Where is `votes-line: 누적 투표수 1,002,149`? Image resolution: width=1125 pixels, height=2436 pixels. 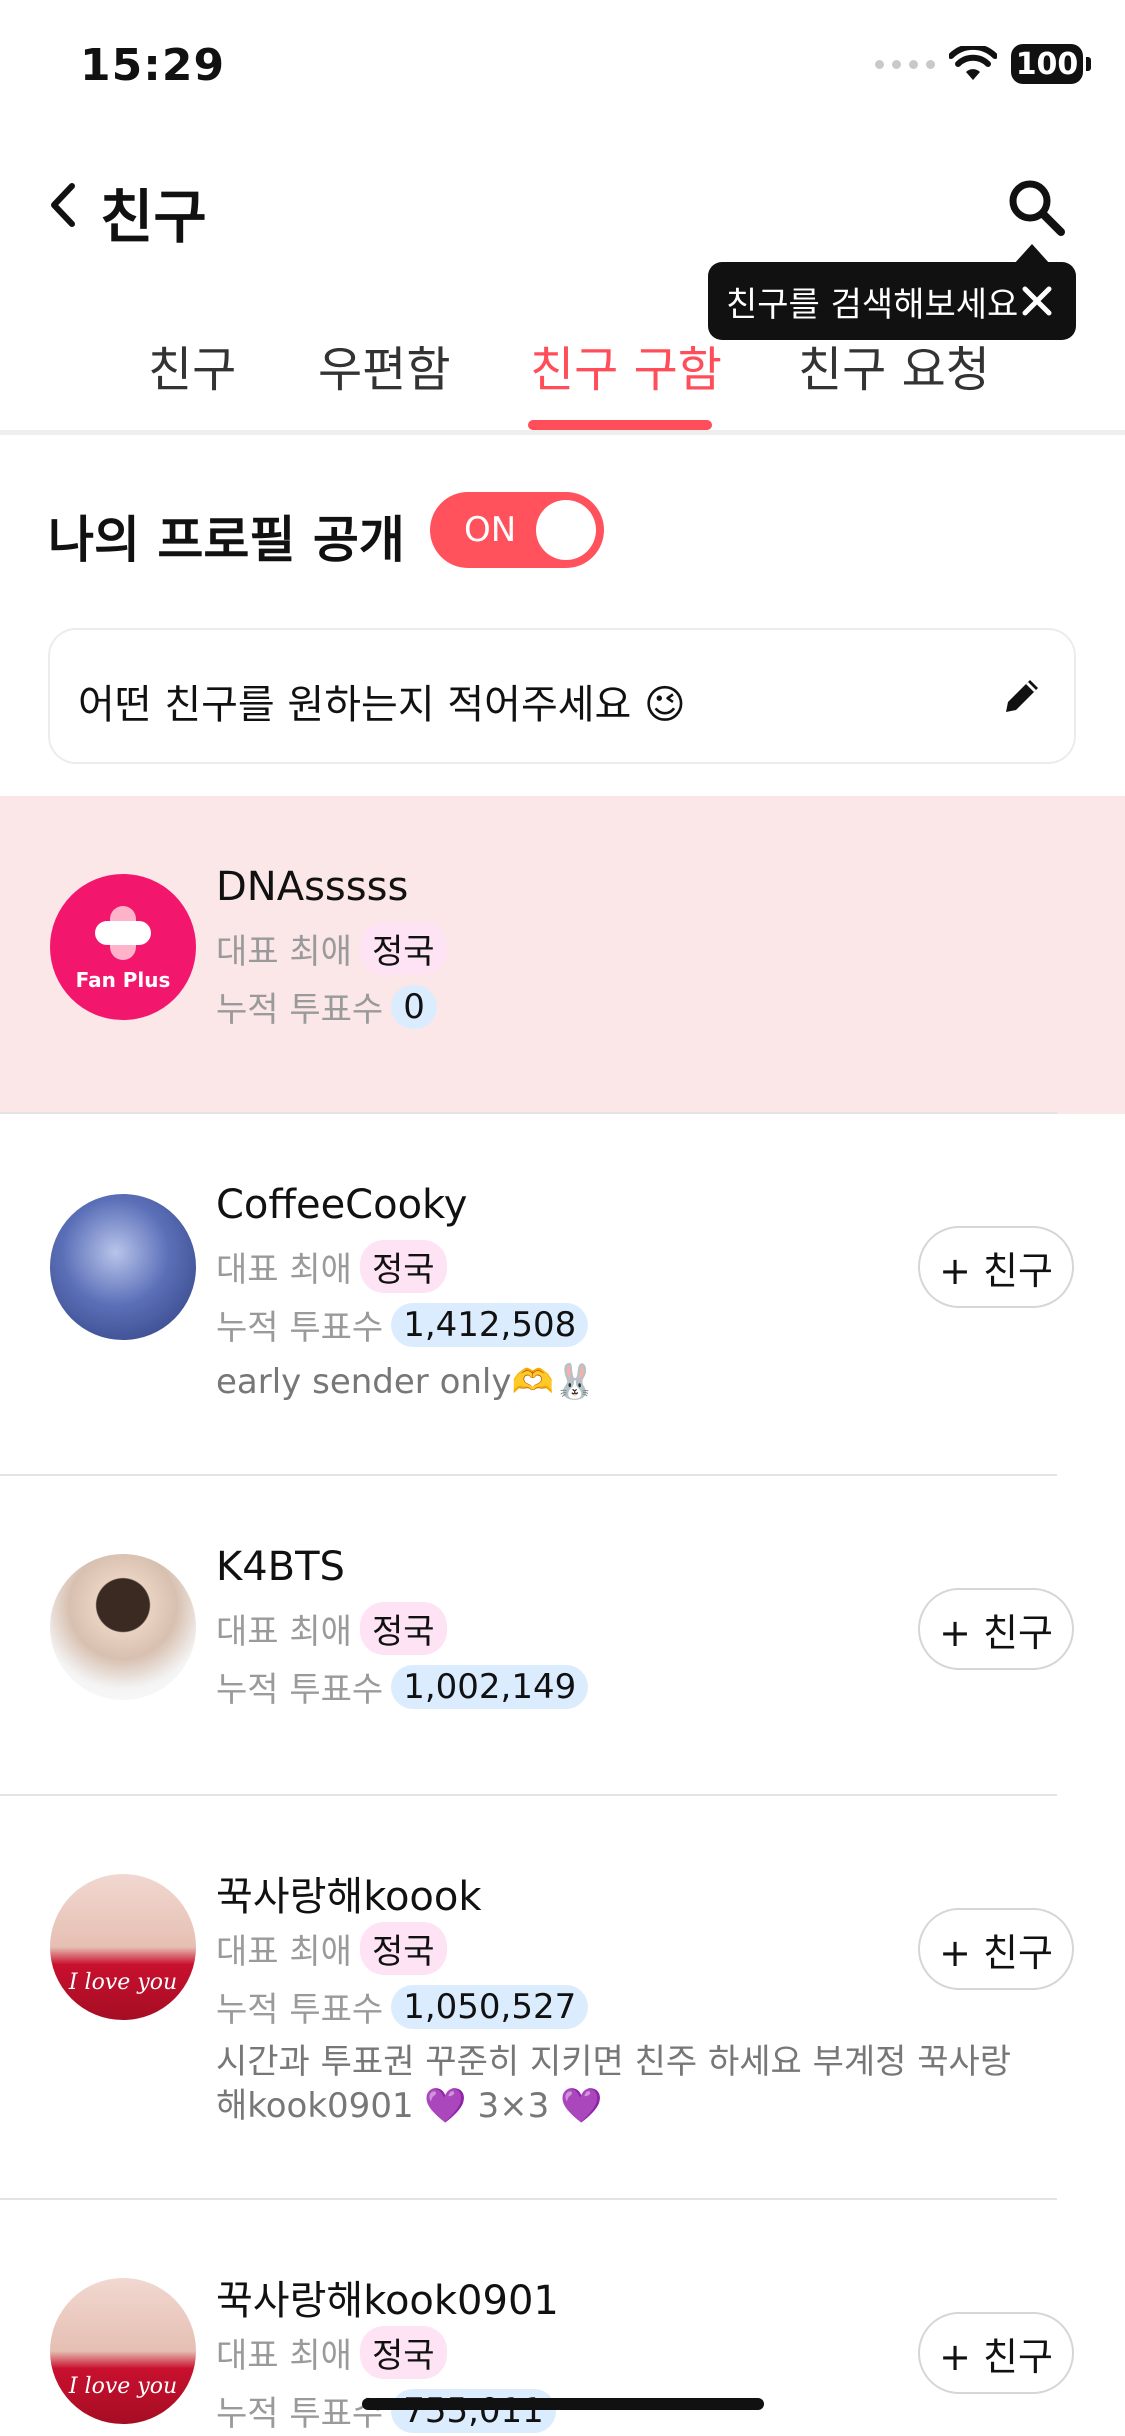
votes-line: 누적 투표수 1,002,149 is located at coordinates (402, 1686).